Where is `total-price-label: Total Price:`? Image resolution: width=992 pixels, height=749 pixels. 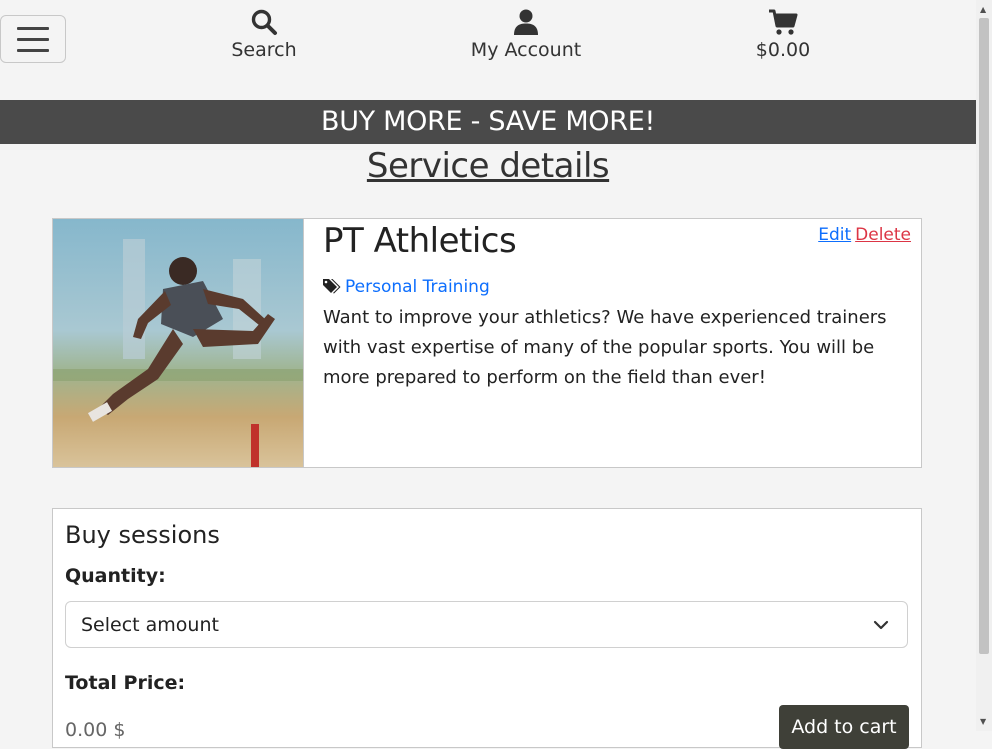
total-price-label: Total Price: is located at coordinates (125, 683).